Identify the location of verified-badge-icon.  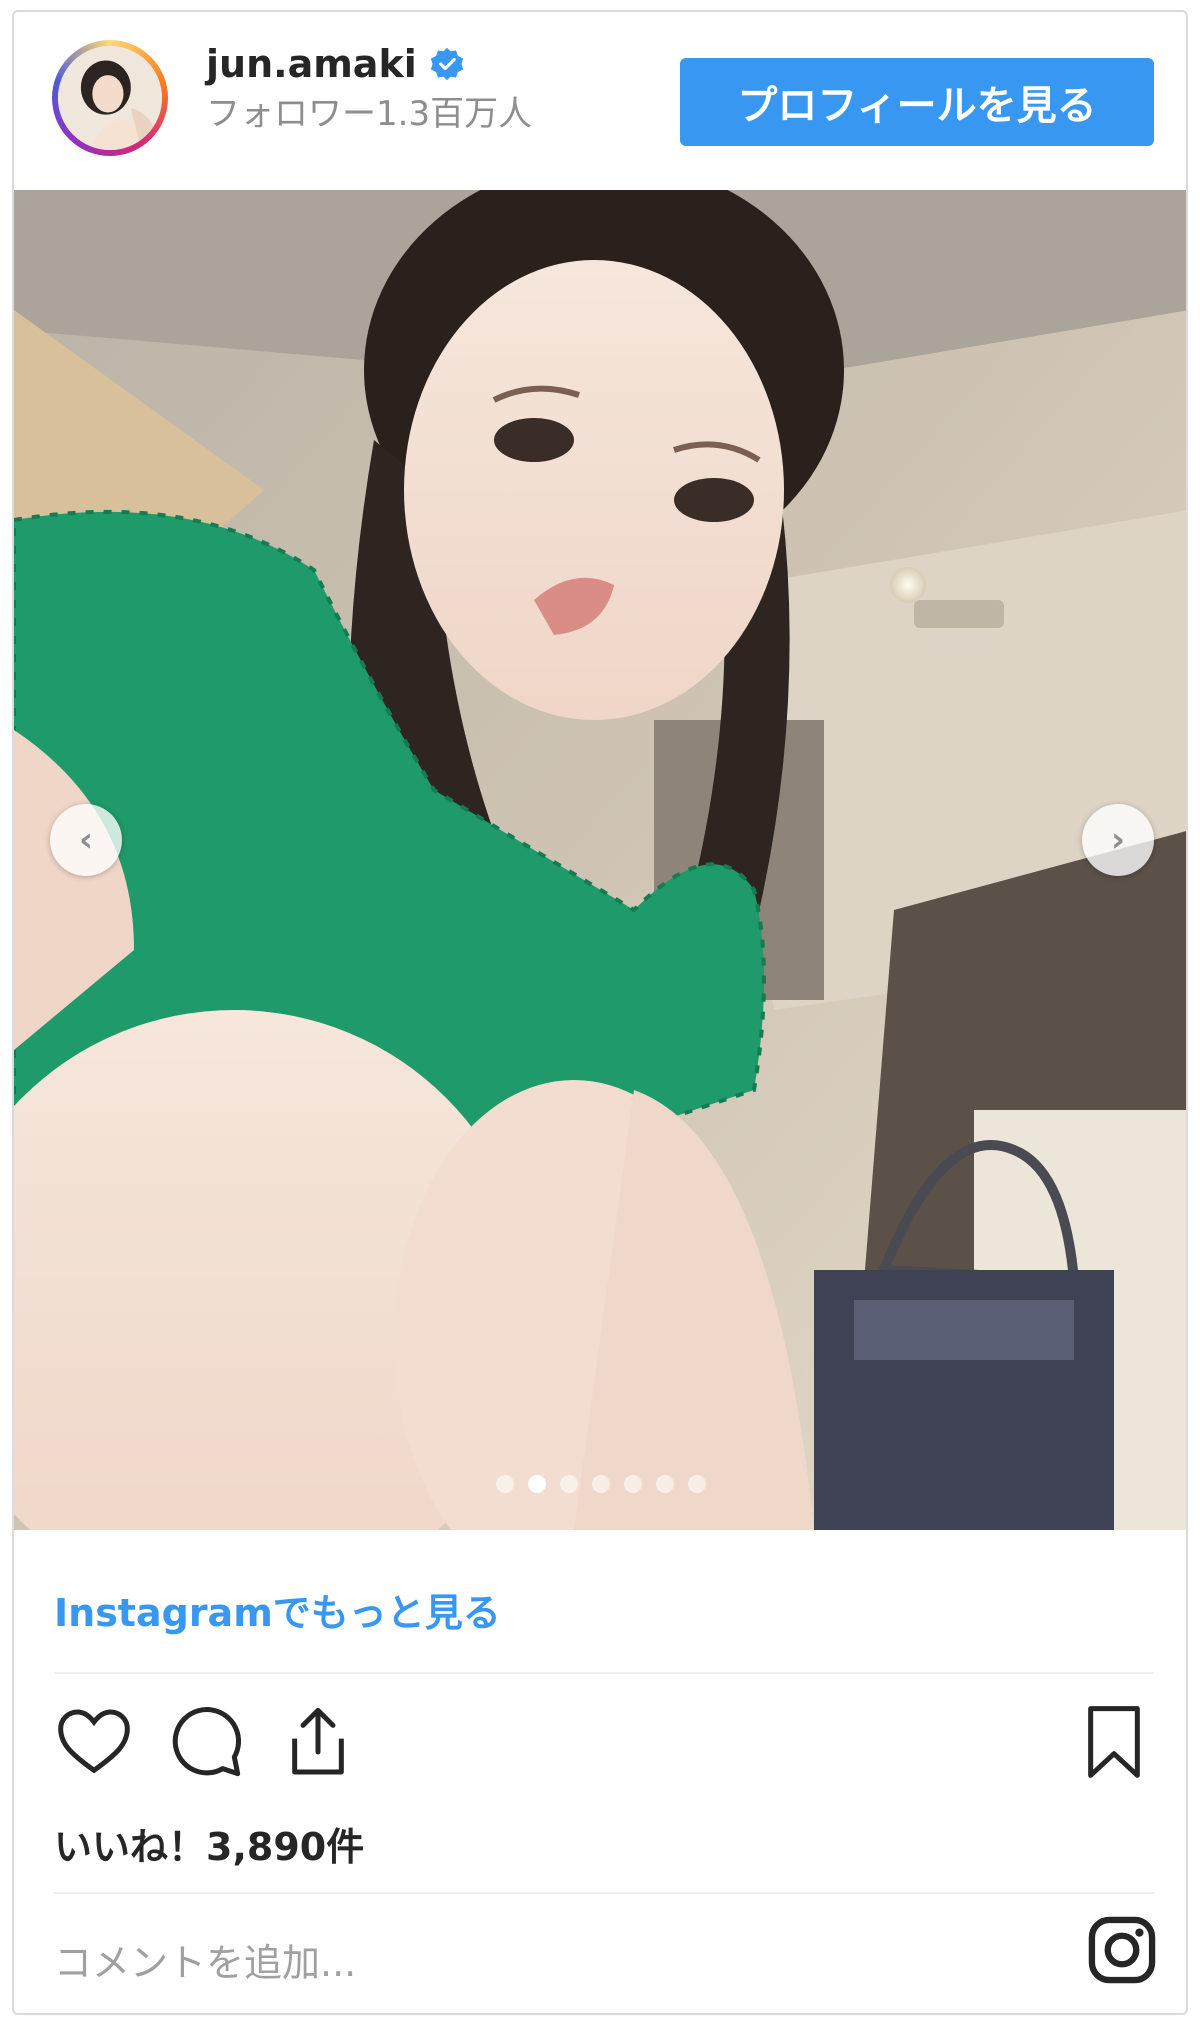
(447, 64).